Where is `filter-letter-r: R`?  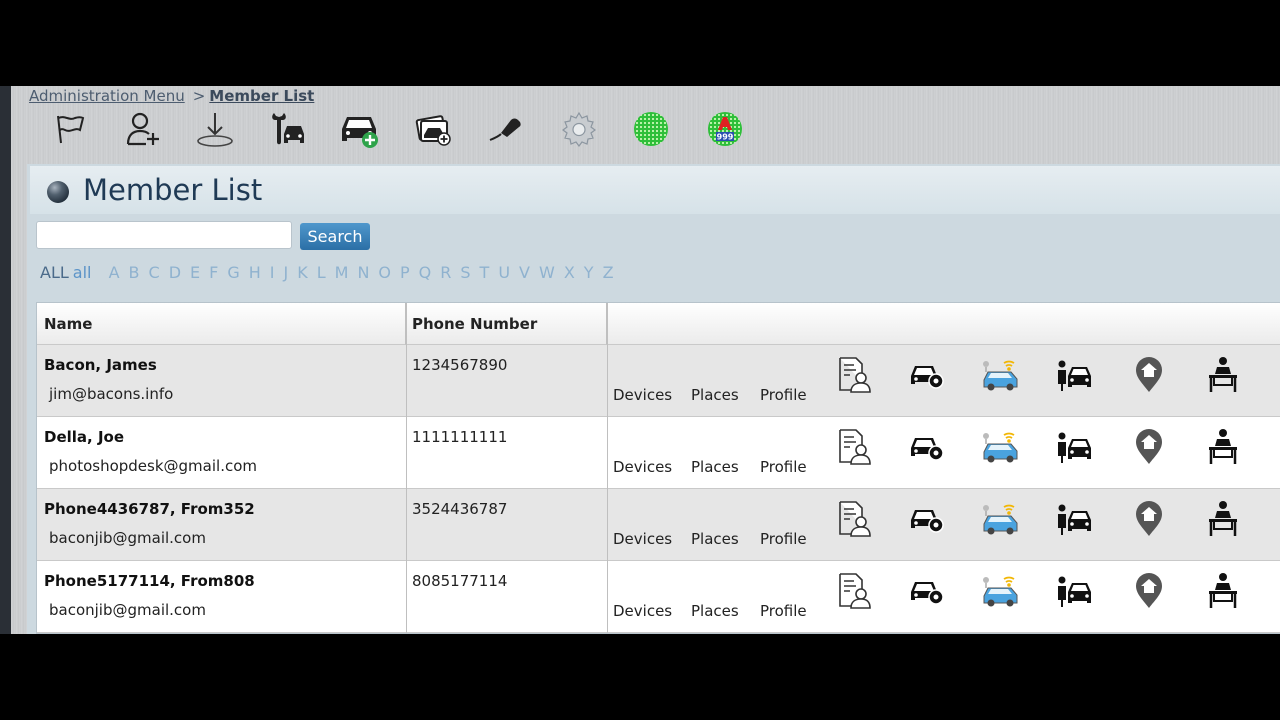
filter-letter-r: R is located at coordinates (445, 272).